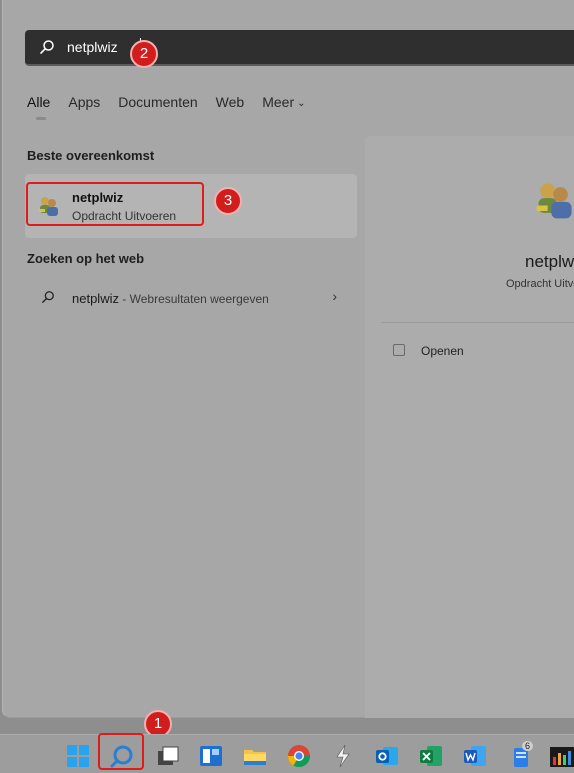 The image size is (574, 773). I want to click on windows-start-icon, so click(78, 756).